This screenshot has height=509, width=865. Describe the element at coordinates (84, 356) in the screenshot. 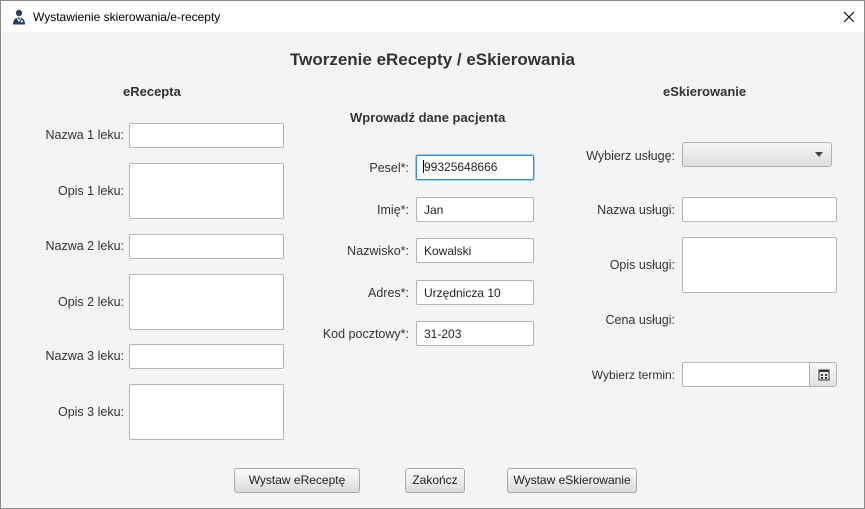

I see `drug3-name-label: Nazwa 3 leku:` at that location.